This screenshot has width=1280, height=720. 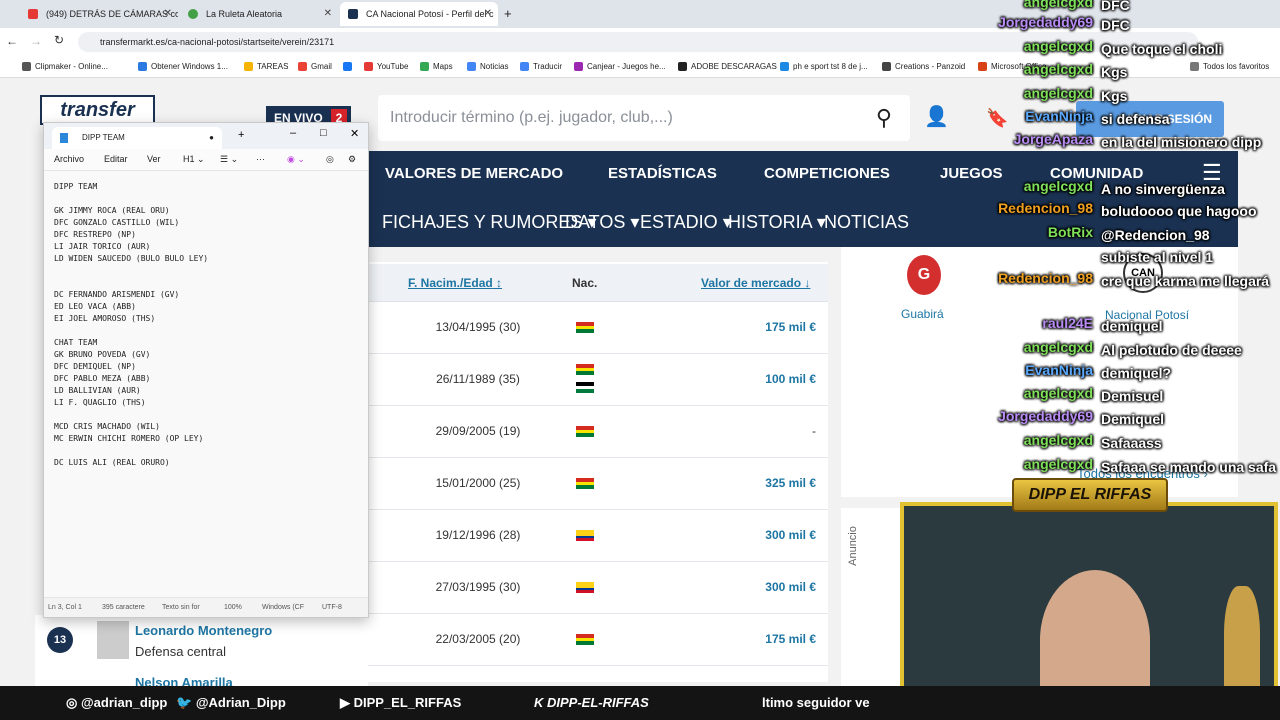 What do you see at coordinates (315, 67) in the screenshot?
I see `bookmark-3: Gmail` at bounding box center [315, 67].